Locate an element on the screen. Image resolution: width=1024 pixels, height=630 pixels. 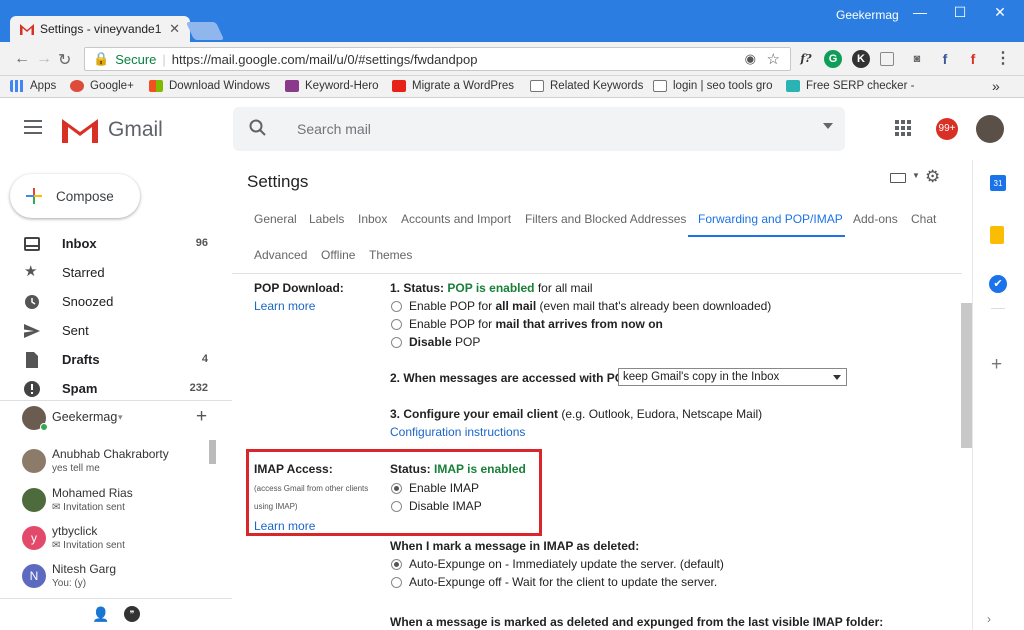
keep-icon is located at coordinates (997, 235).